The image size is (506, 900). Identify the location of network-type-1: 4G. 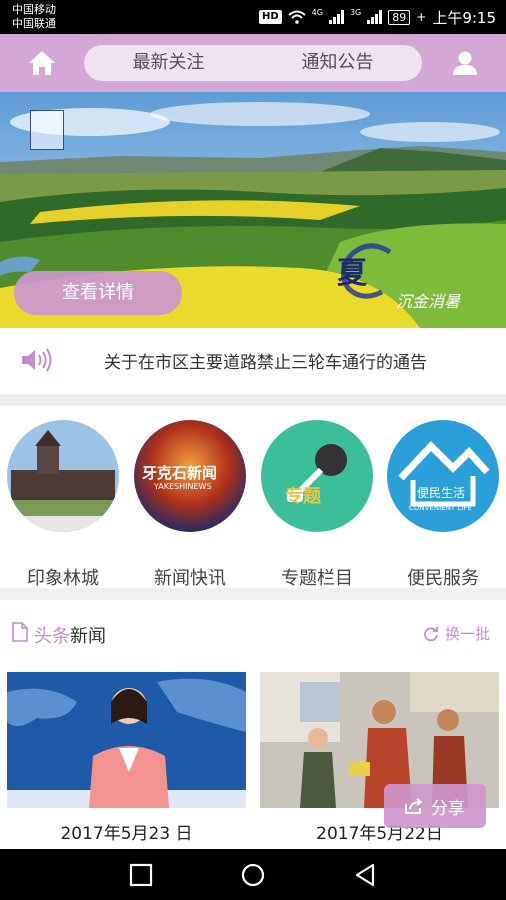
(317, 12).